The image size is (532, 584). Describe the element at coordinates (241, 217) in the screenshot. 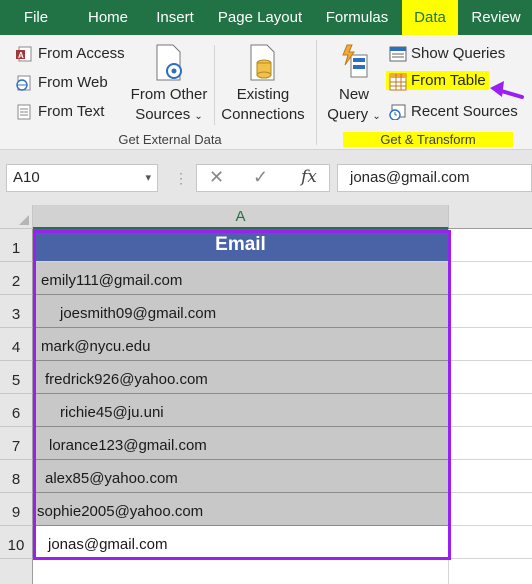

I see `column-header-a: A` at that location.